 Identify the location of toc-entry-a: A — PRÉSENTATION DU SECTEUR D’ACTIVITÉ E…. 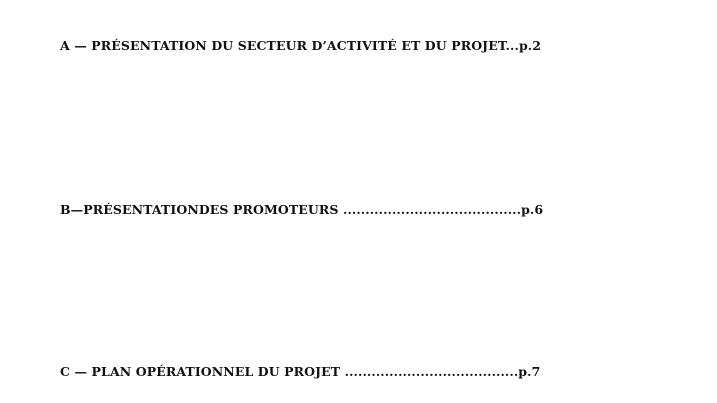
(301, 45).